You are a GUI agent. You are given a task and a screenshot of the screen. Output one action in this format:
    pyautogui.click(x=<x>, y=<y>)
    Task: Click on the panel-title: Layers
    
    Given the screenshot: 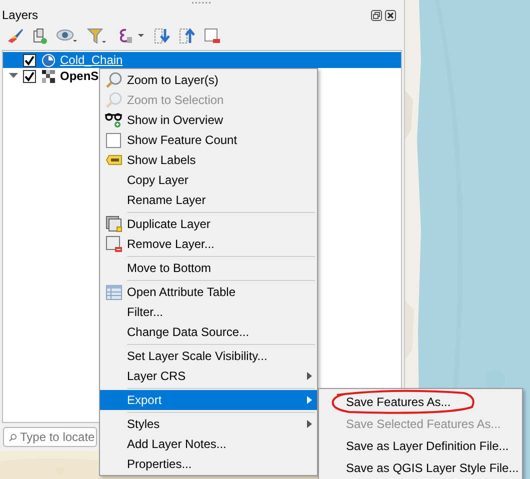 What is the action you would take?
    pyautogui.click(x=20, y=15)
    